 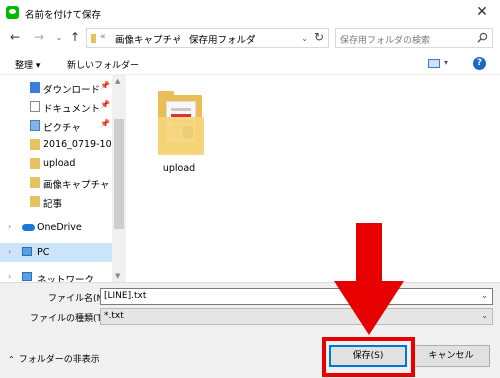 I want to click on recent-locations-chevron-icon: ⌄, so click(x=59, y=37).